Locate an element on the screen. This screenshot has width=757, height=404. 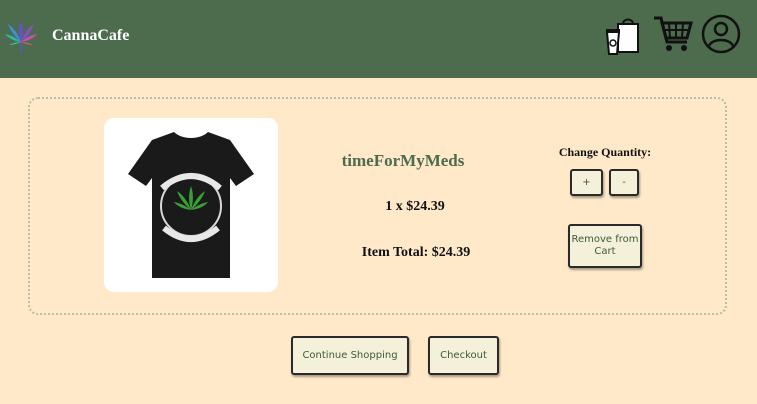
change-quantity-label: Change Quantity: is located at coordinates (605, 152).